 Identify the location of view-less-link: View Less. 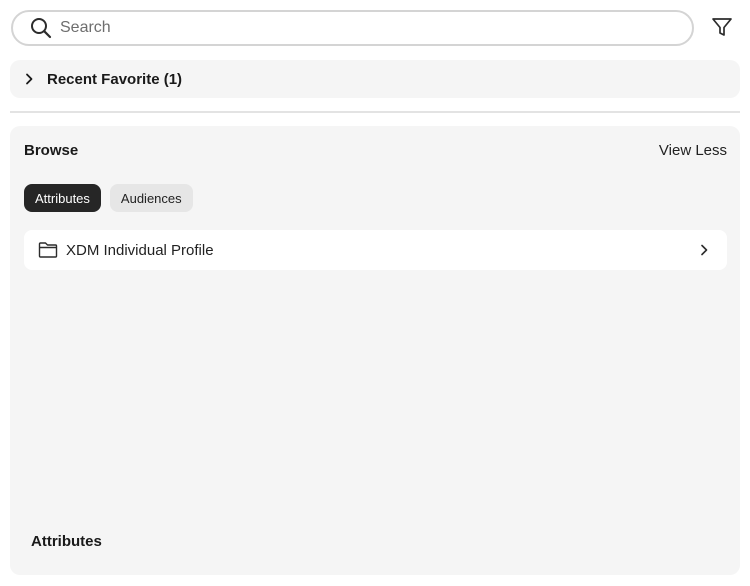
(693, 150).